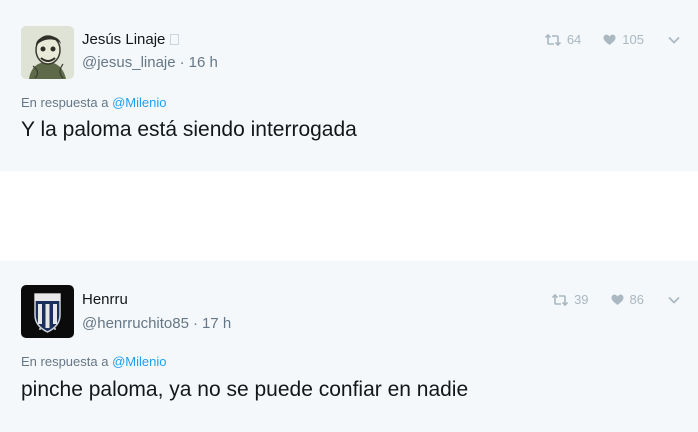  What do you see at coordinates (574, 39) in the screenshot?
I see `retweet-count: 64` at bounding box center [574, 39].